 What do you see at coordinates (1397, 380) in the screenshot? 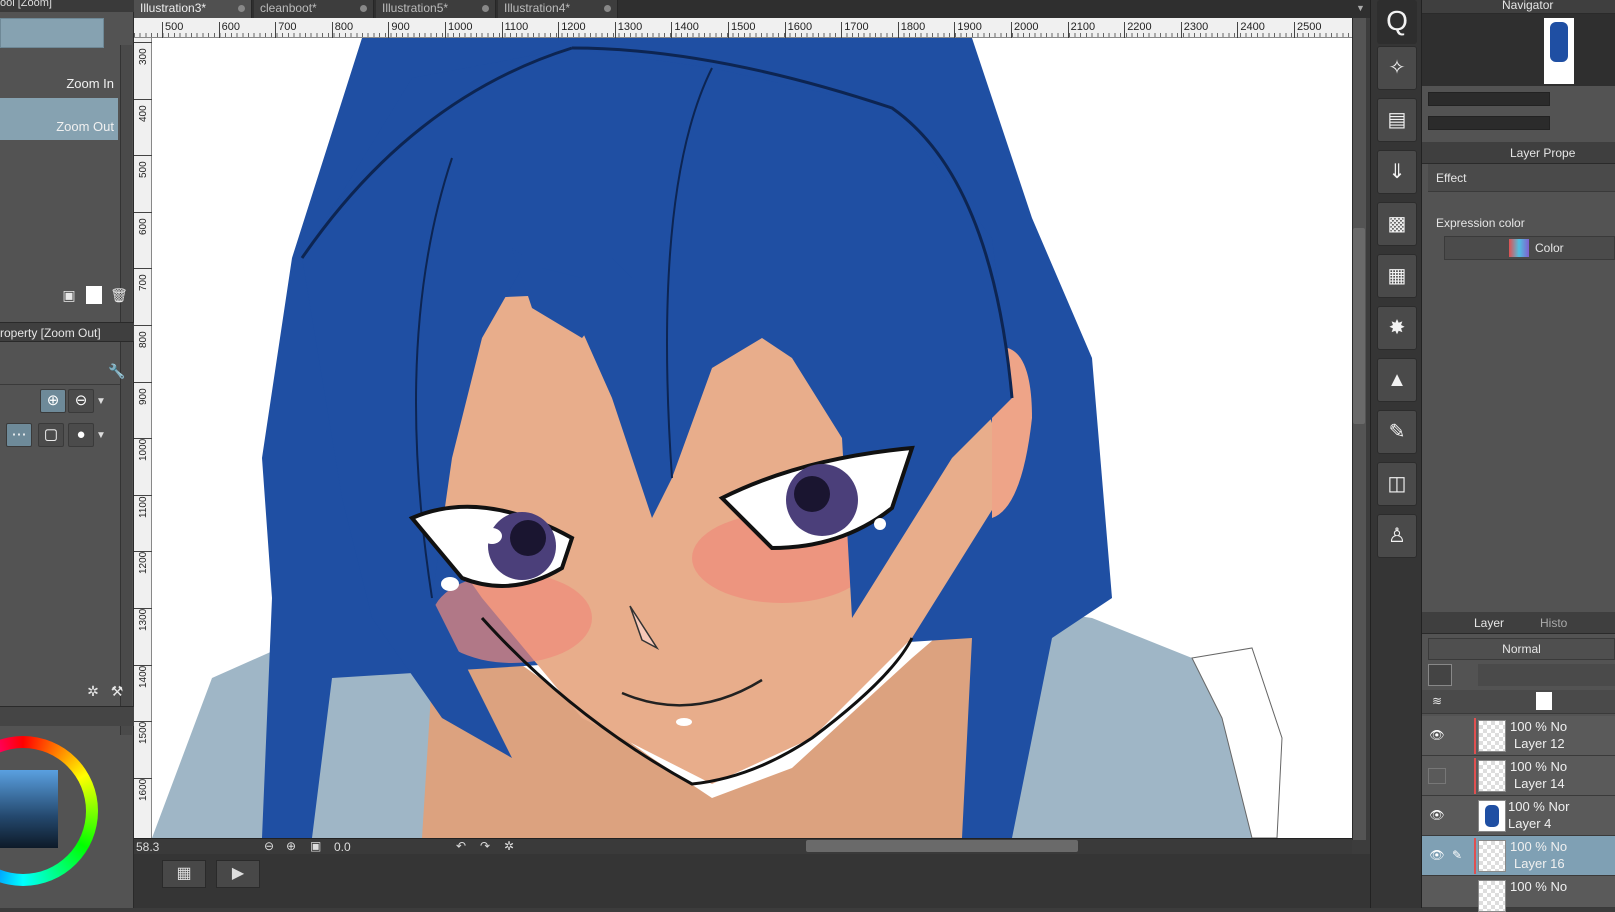
I see `image-icon: ▲` at bounding box center [1397, 380].